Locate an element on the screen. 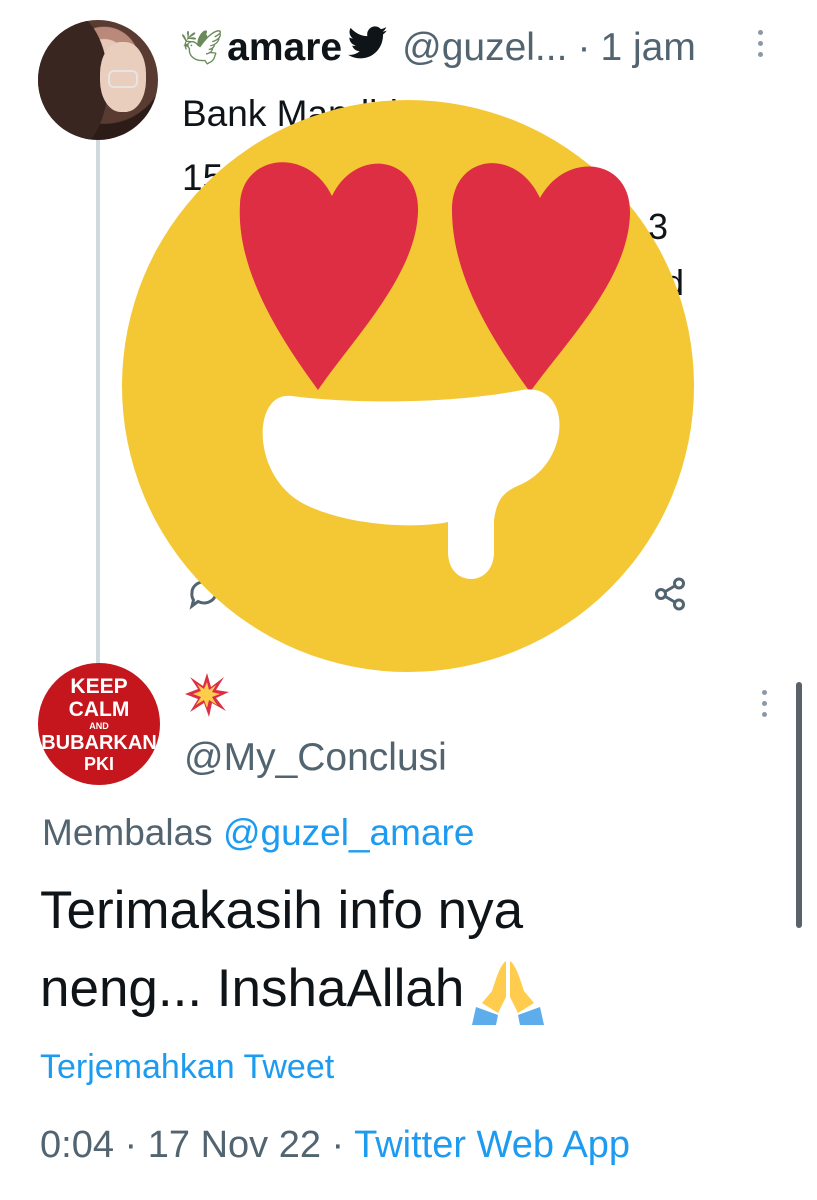 This screenshot has height=1200, width=817. tweet-meta: 0:04 · 17 Nov 22 · Twitter Web App is located at coordinates (335, 1145).